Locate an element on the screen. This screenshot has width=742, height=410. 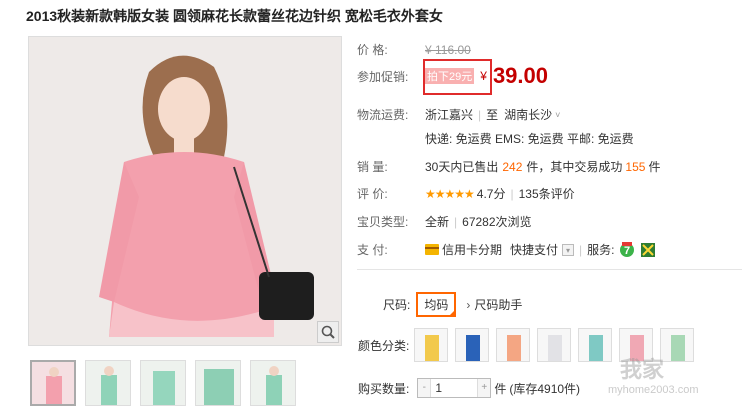
review-count-link: 135条评价 is located at coordinates (547, 193).